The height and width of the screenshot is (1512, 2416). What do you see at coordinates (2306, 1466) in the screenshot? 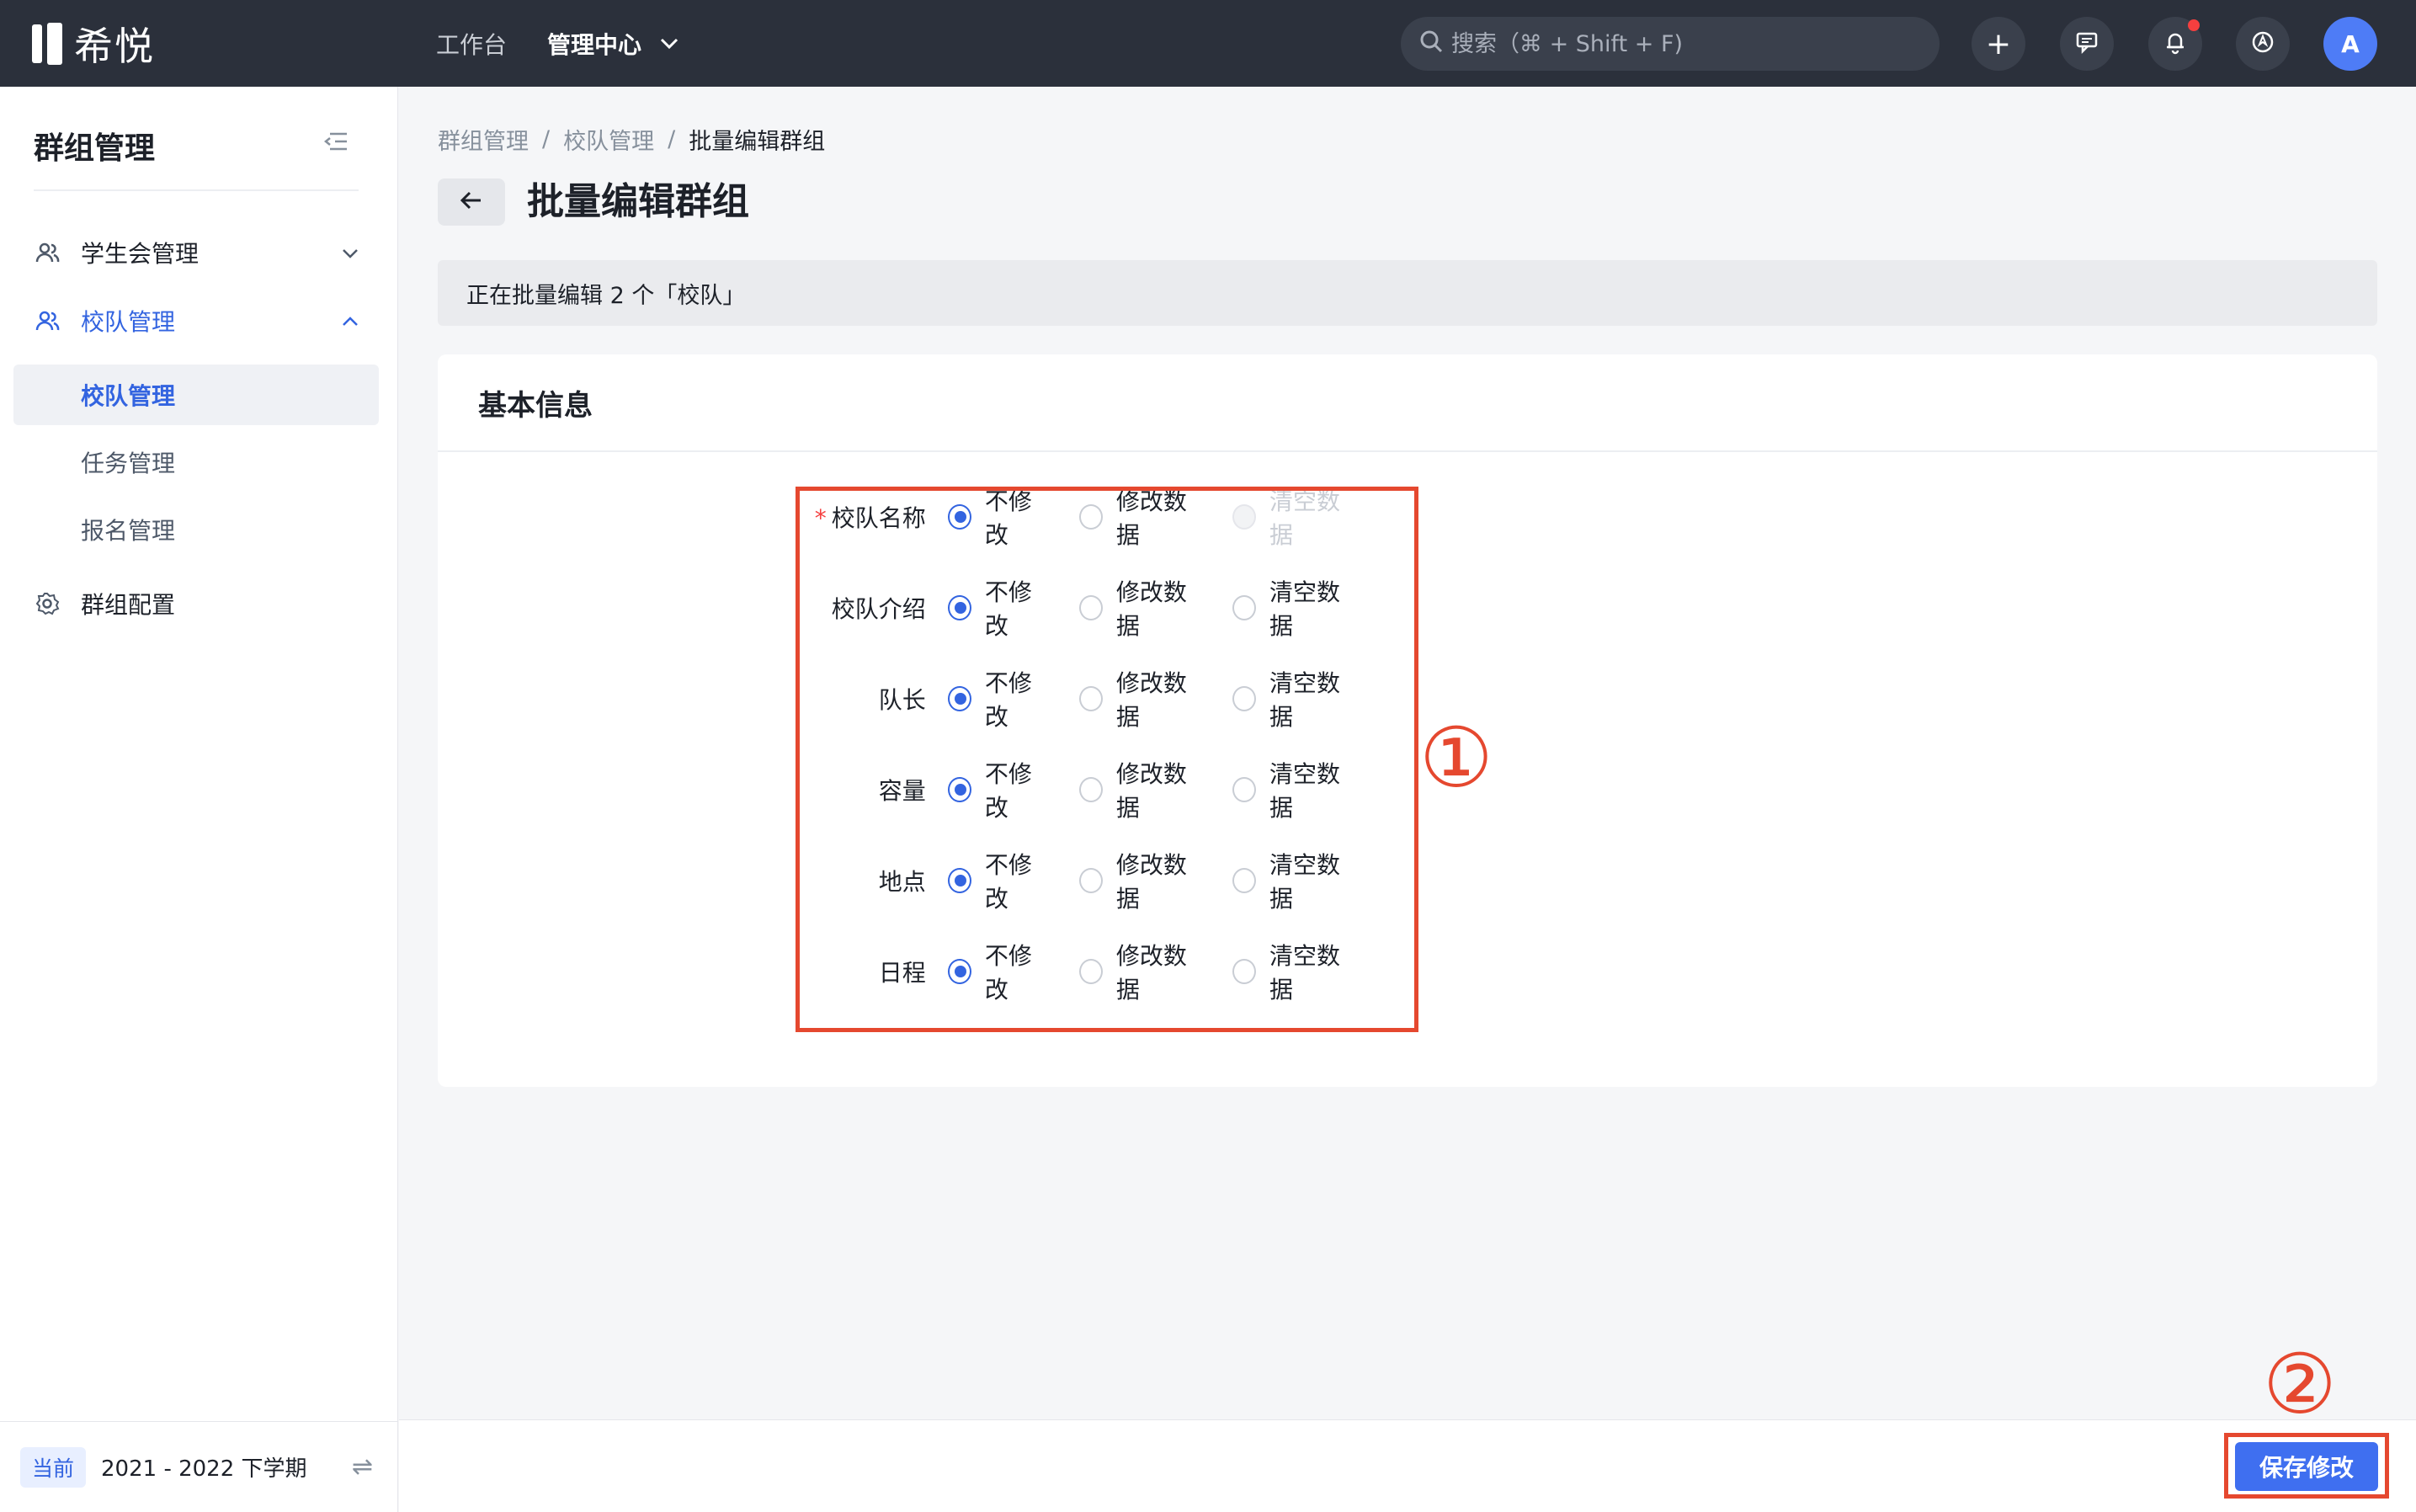
I see `annotation-box-save` at bounding box center [2306, 1466].